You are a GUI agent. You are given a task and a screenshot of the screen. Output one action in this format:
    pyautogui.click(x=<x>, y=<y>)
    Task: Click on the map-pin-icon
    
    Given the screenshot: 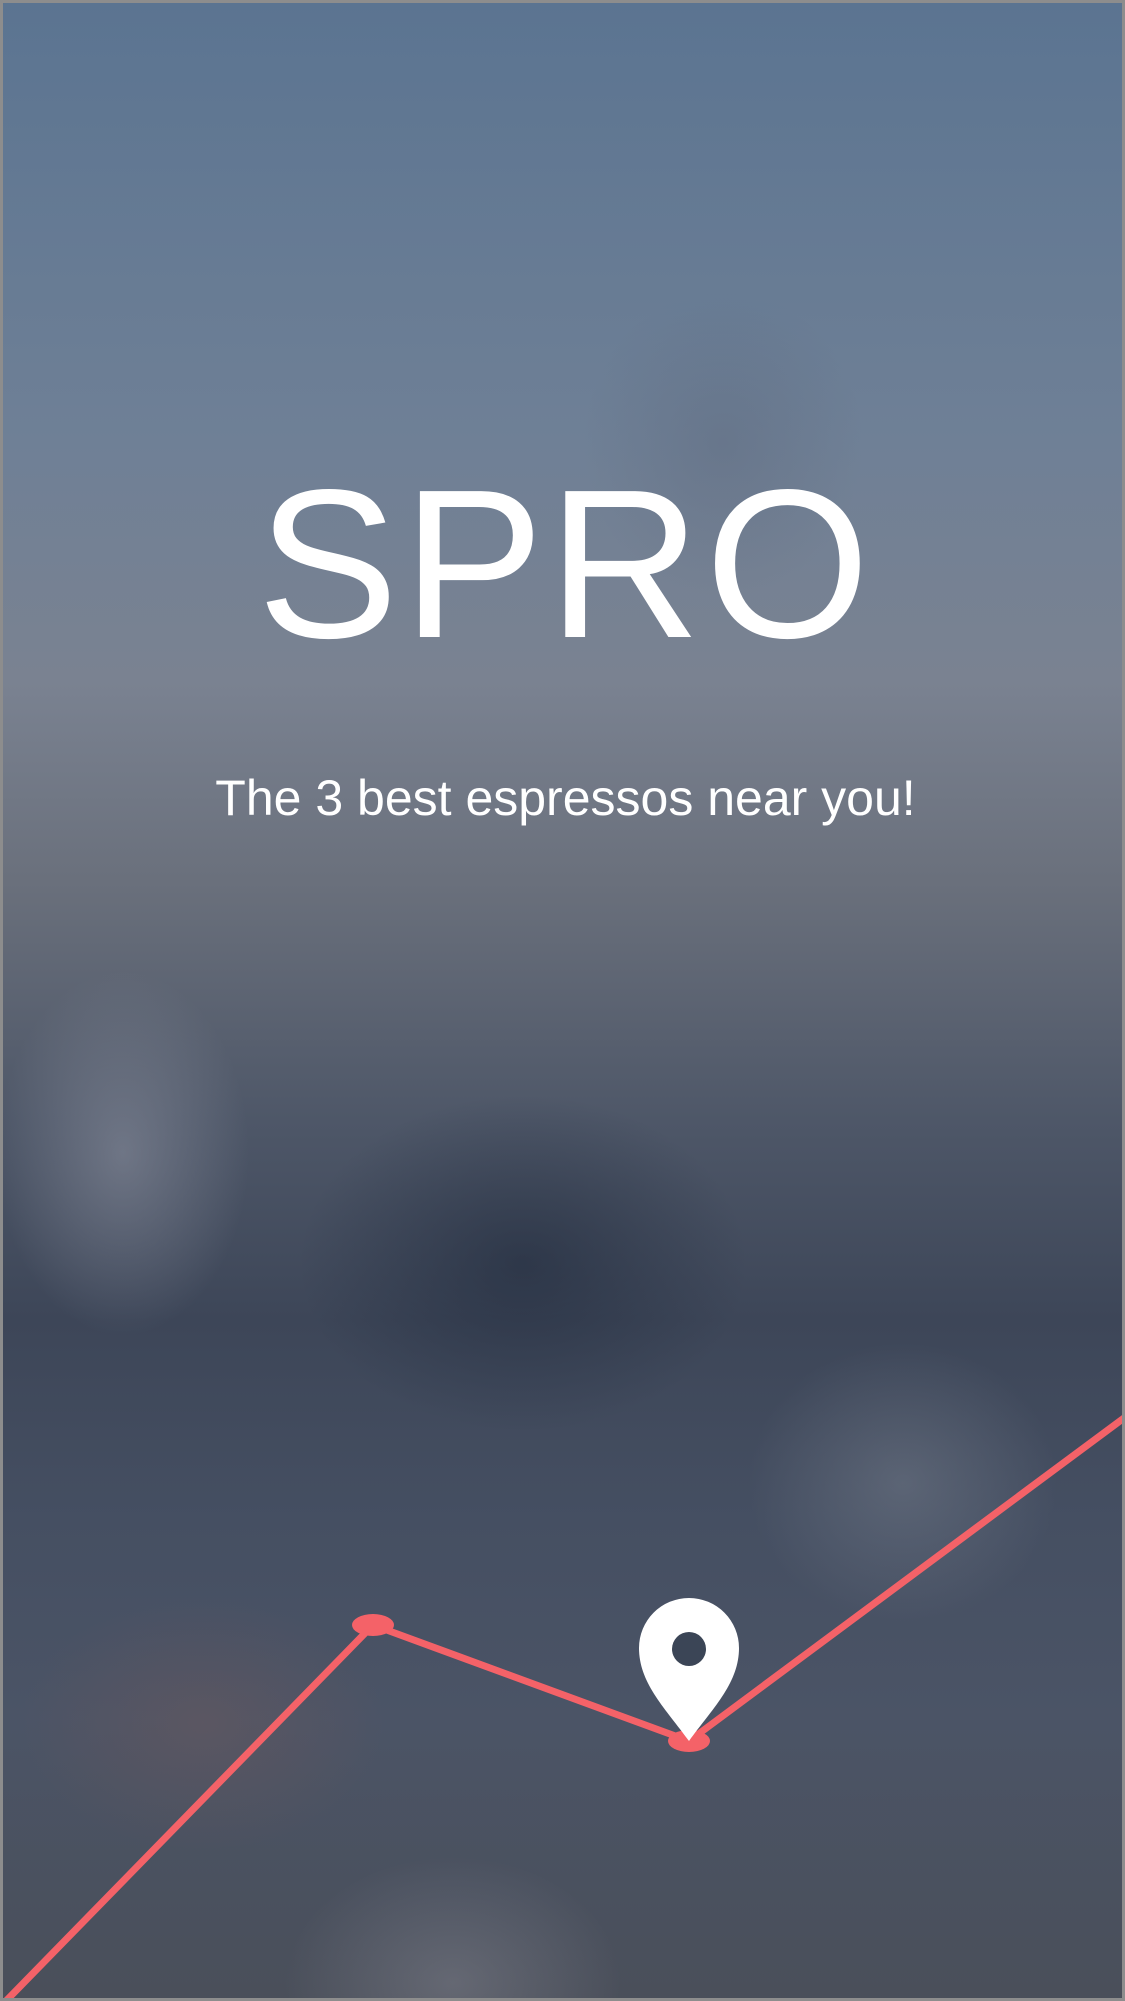 What is the action you would take?
    pyautogui.click(x=689, y=1669)
    